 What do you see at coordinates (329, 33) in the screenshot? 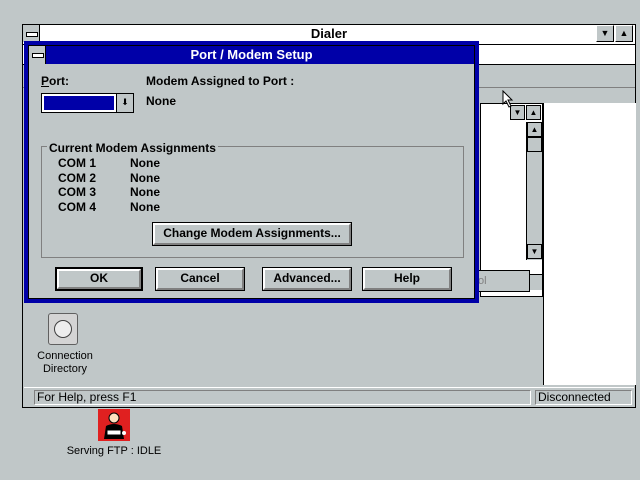
I see `dialer-title: Dialer` at bounding box center [329, 33].